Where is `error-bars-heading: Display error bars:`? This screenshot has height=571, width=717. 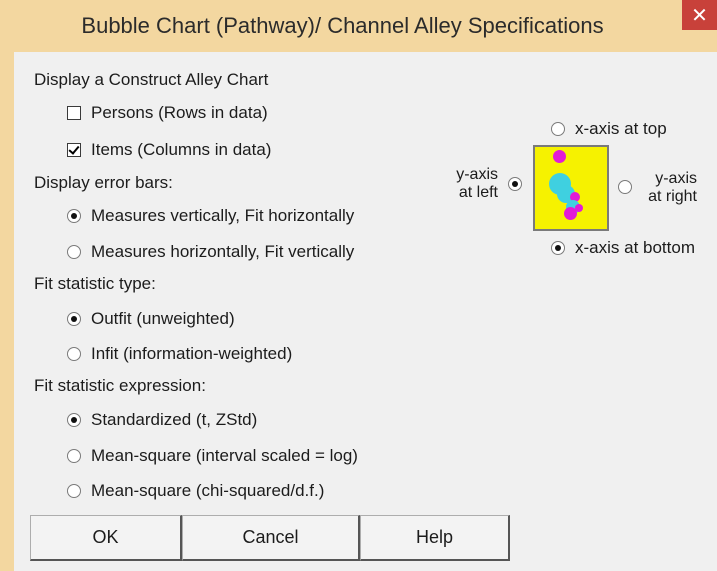
error-bars-heading: Display error bars: is located at coordinates (103, 182).